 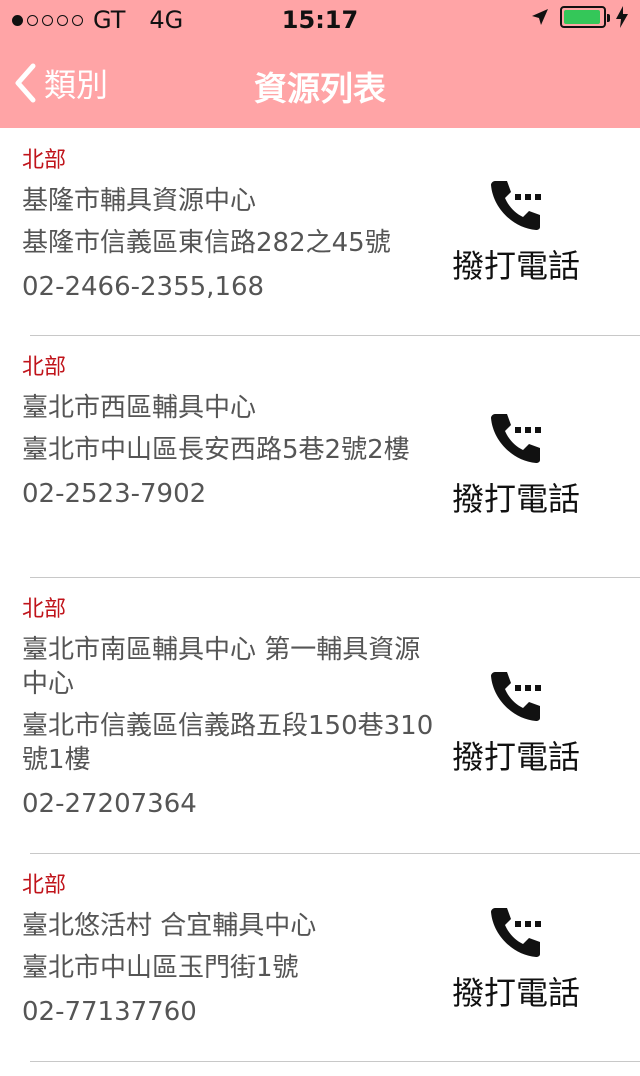 What do you see at coordinates (221, 667) in the screenshot?
I see `resource-name: 臺北市南區輔具中心 第一輔具資源中心` at bounding box center [221, 667].